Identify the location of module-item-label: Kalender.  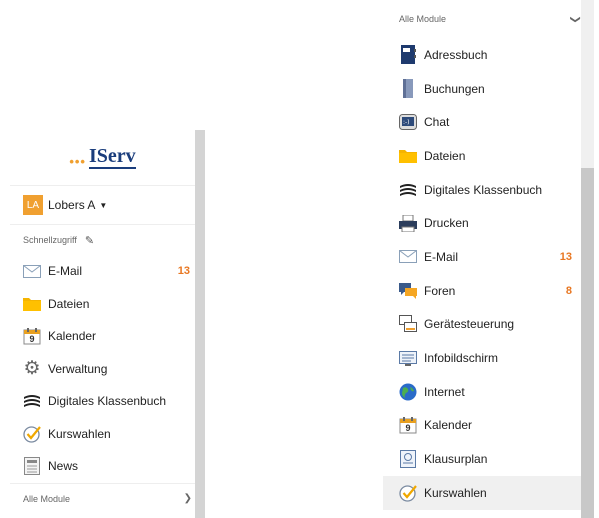
(448, 425).